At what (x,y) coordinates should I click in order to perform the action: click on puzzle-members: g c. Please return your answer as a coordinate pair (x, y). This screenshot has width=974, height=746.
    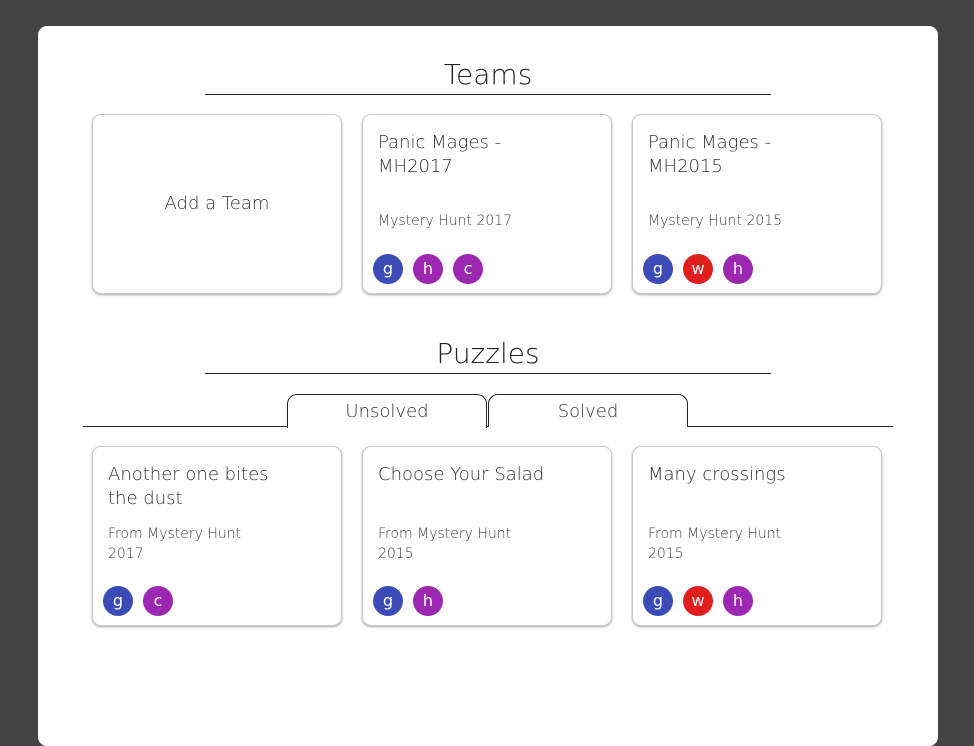
    Looking at the image, I should click on (143, 601).